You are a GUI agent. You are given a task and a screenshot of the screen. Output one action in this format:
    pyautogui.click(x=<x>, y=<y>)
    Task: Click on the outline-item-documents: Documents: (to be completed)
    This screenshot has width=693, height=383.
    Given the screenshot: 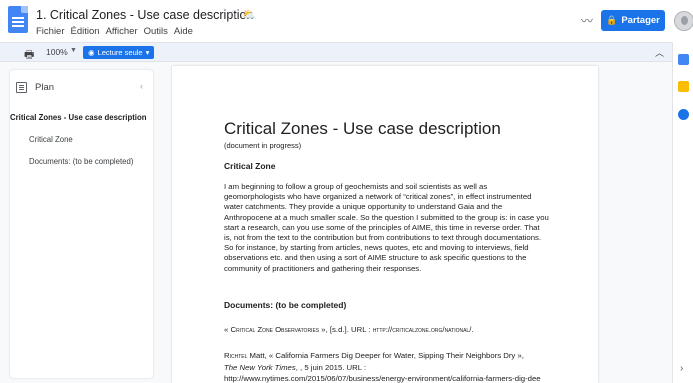 What is the action you would take?
    pyautogui.click(x=81, y=161)
    